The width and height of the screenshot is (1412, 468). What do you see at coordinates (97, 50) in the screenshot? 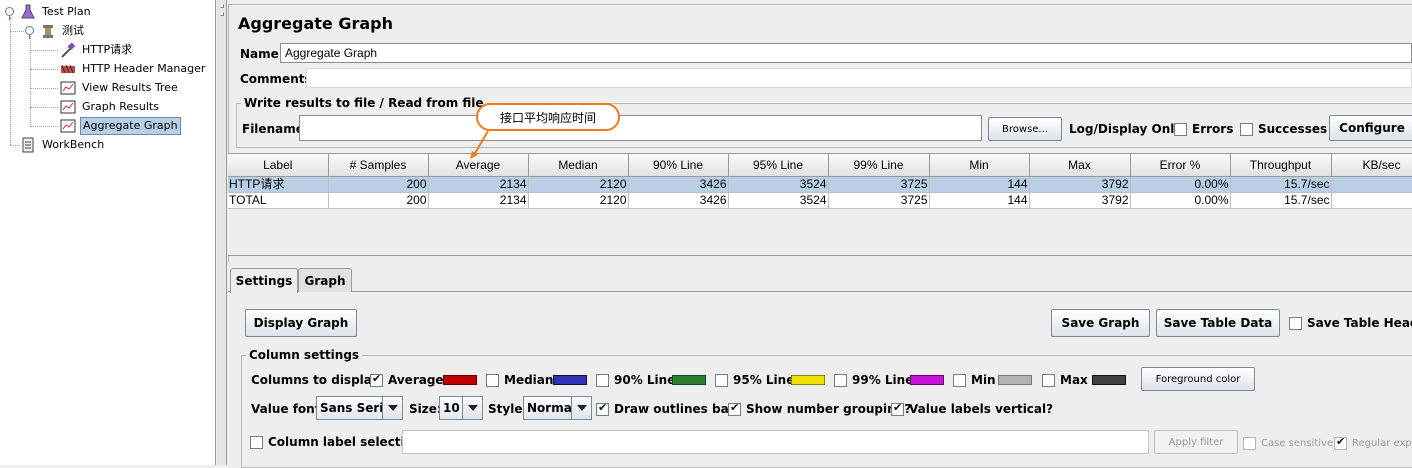
I see `tree-item-http-request: HTTP请求` at bounding box center [97, 50].